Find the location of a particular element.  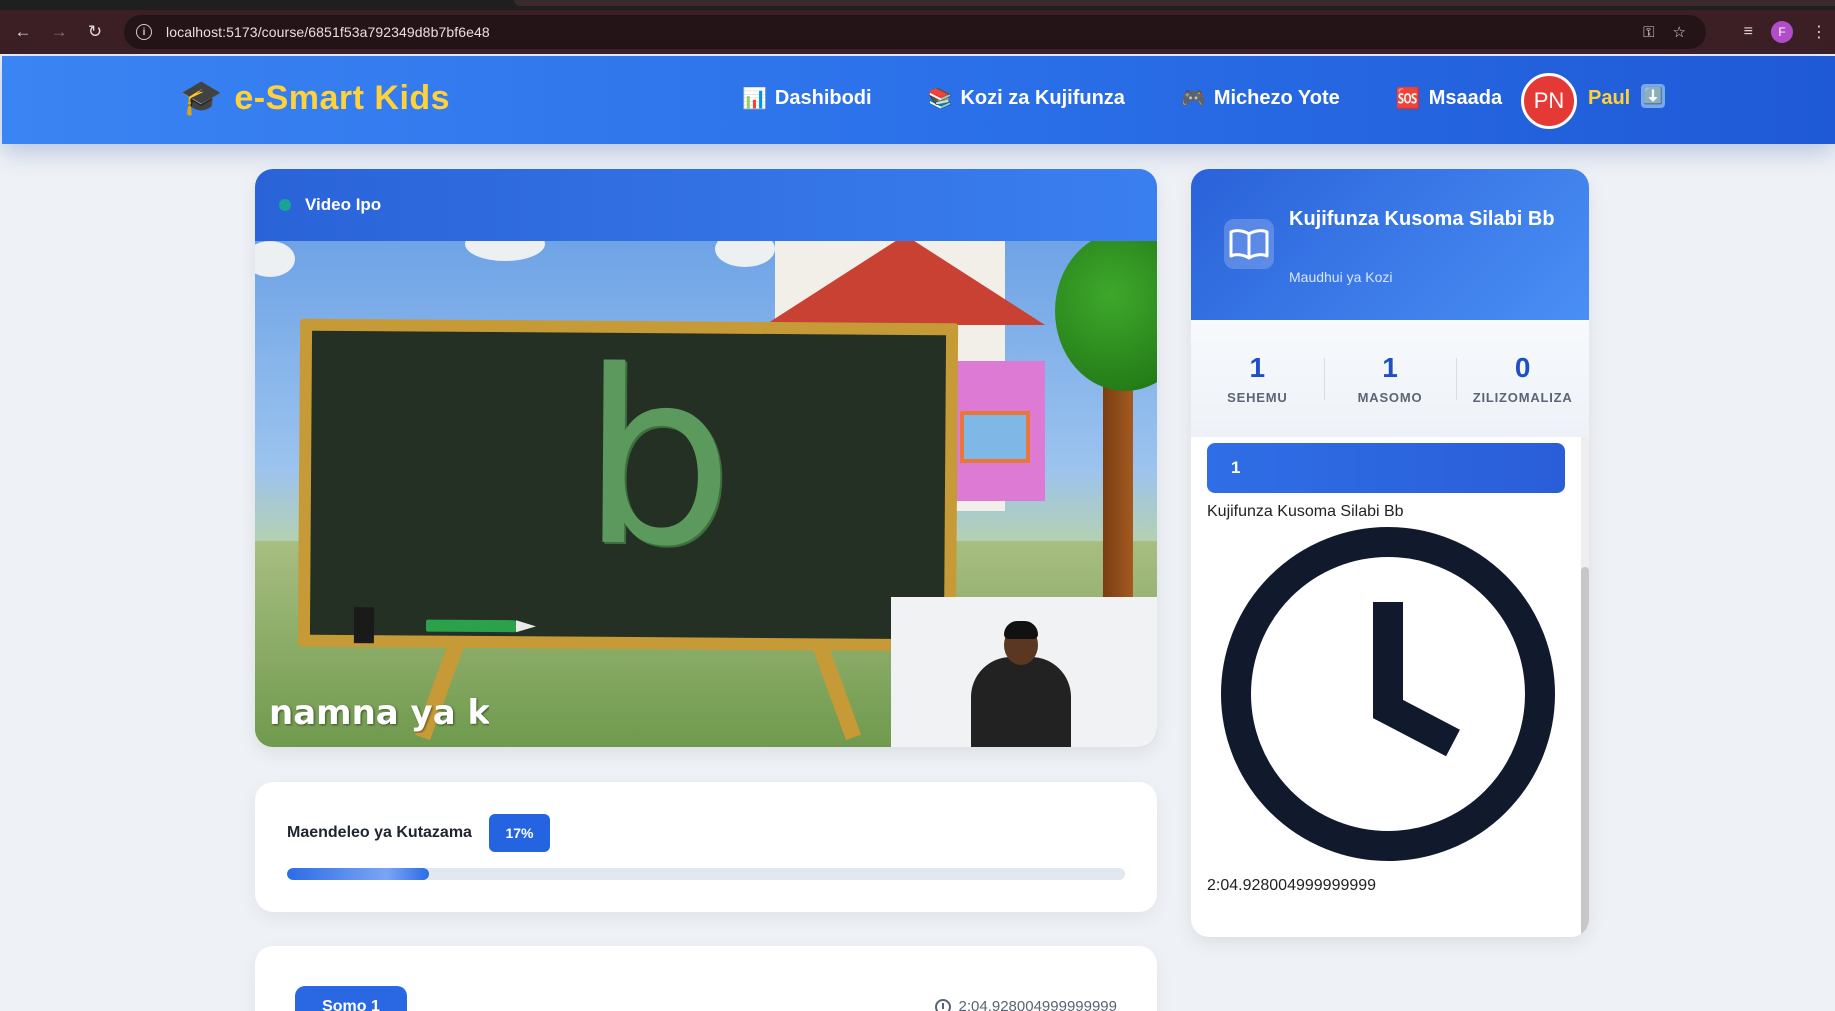

stat-label: SEHEMU is located at coordinates (1257, 397).